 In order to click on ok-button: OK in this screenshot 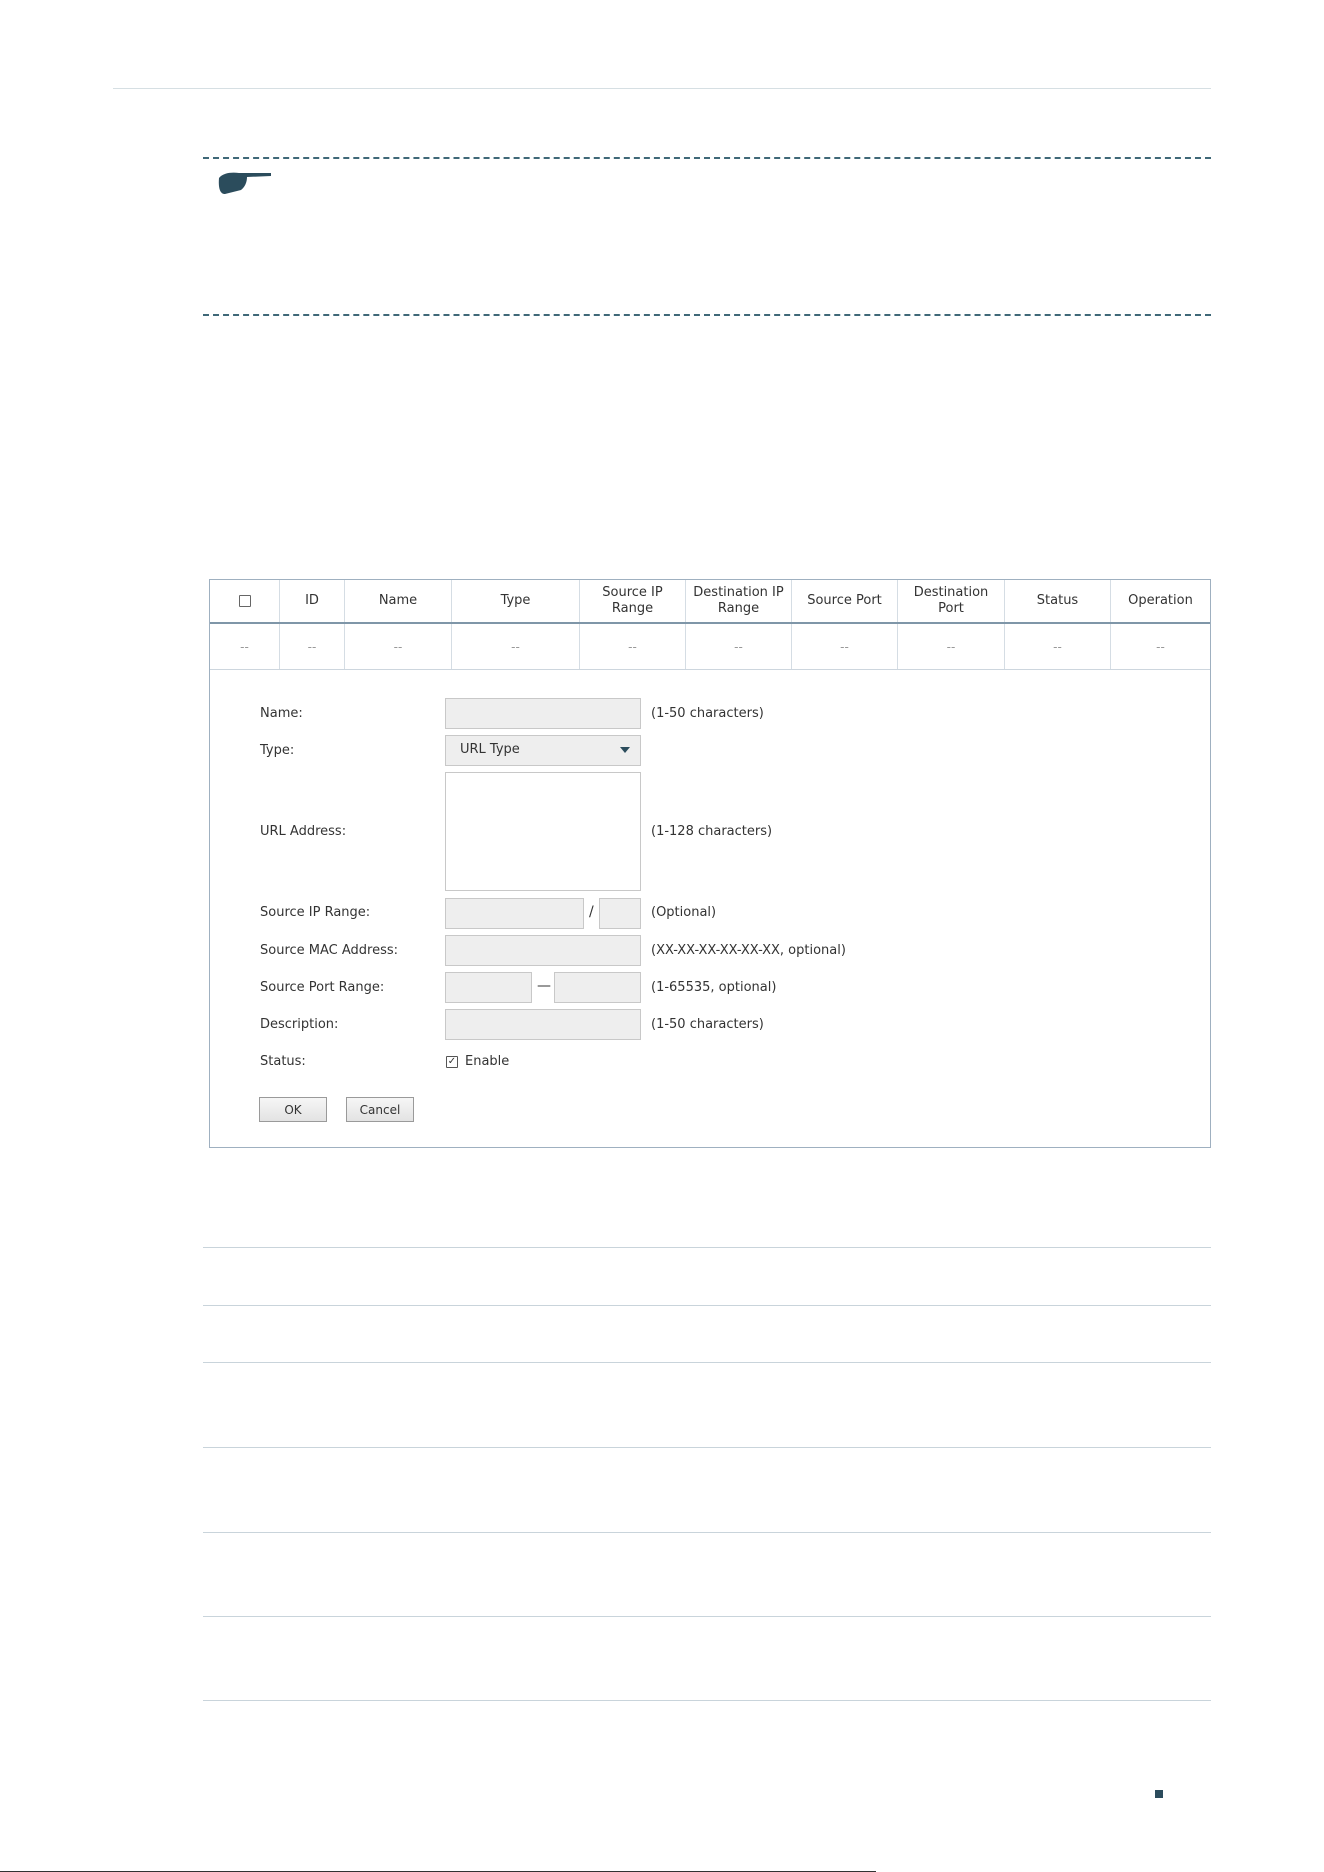, I will do `click(293, 1109)`.